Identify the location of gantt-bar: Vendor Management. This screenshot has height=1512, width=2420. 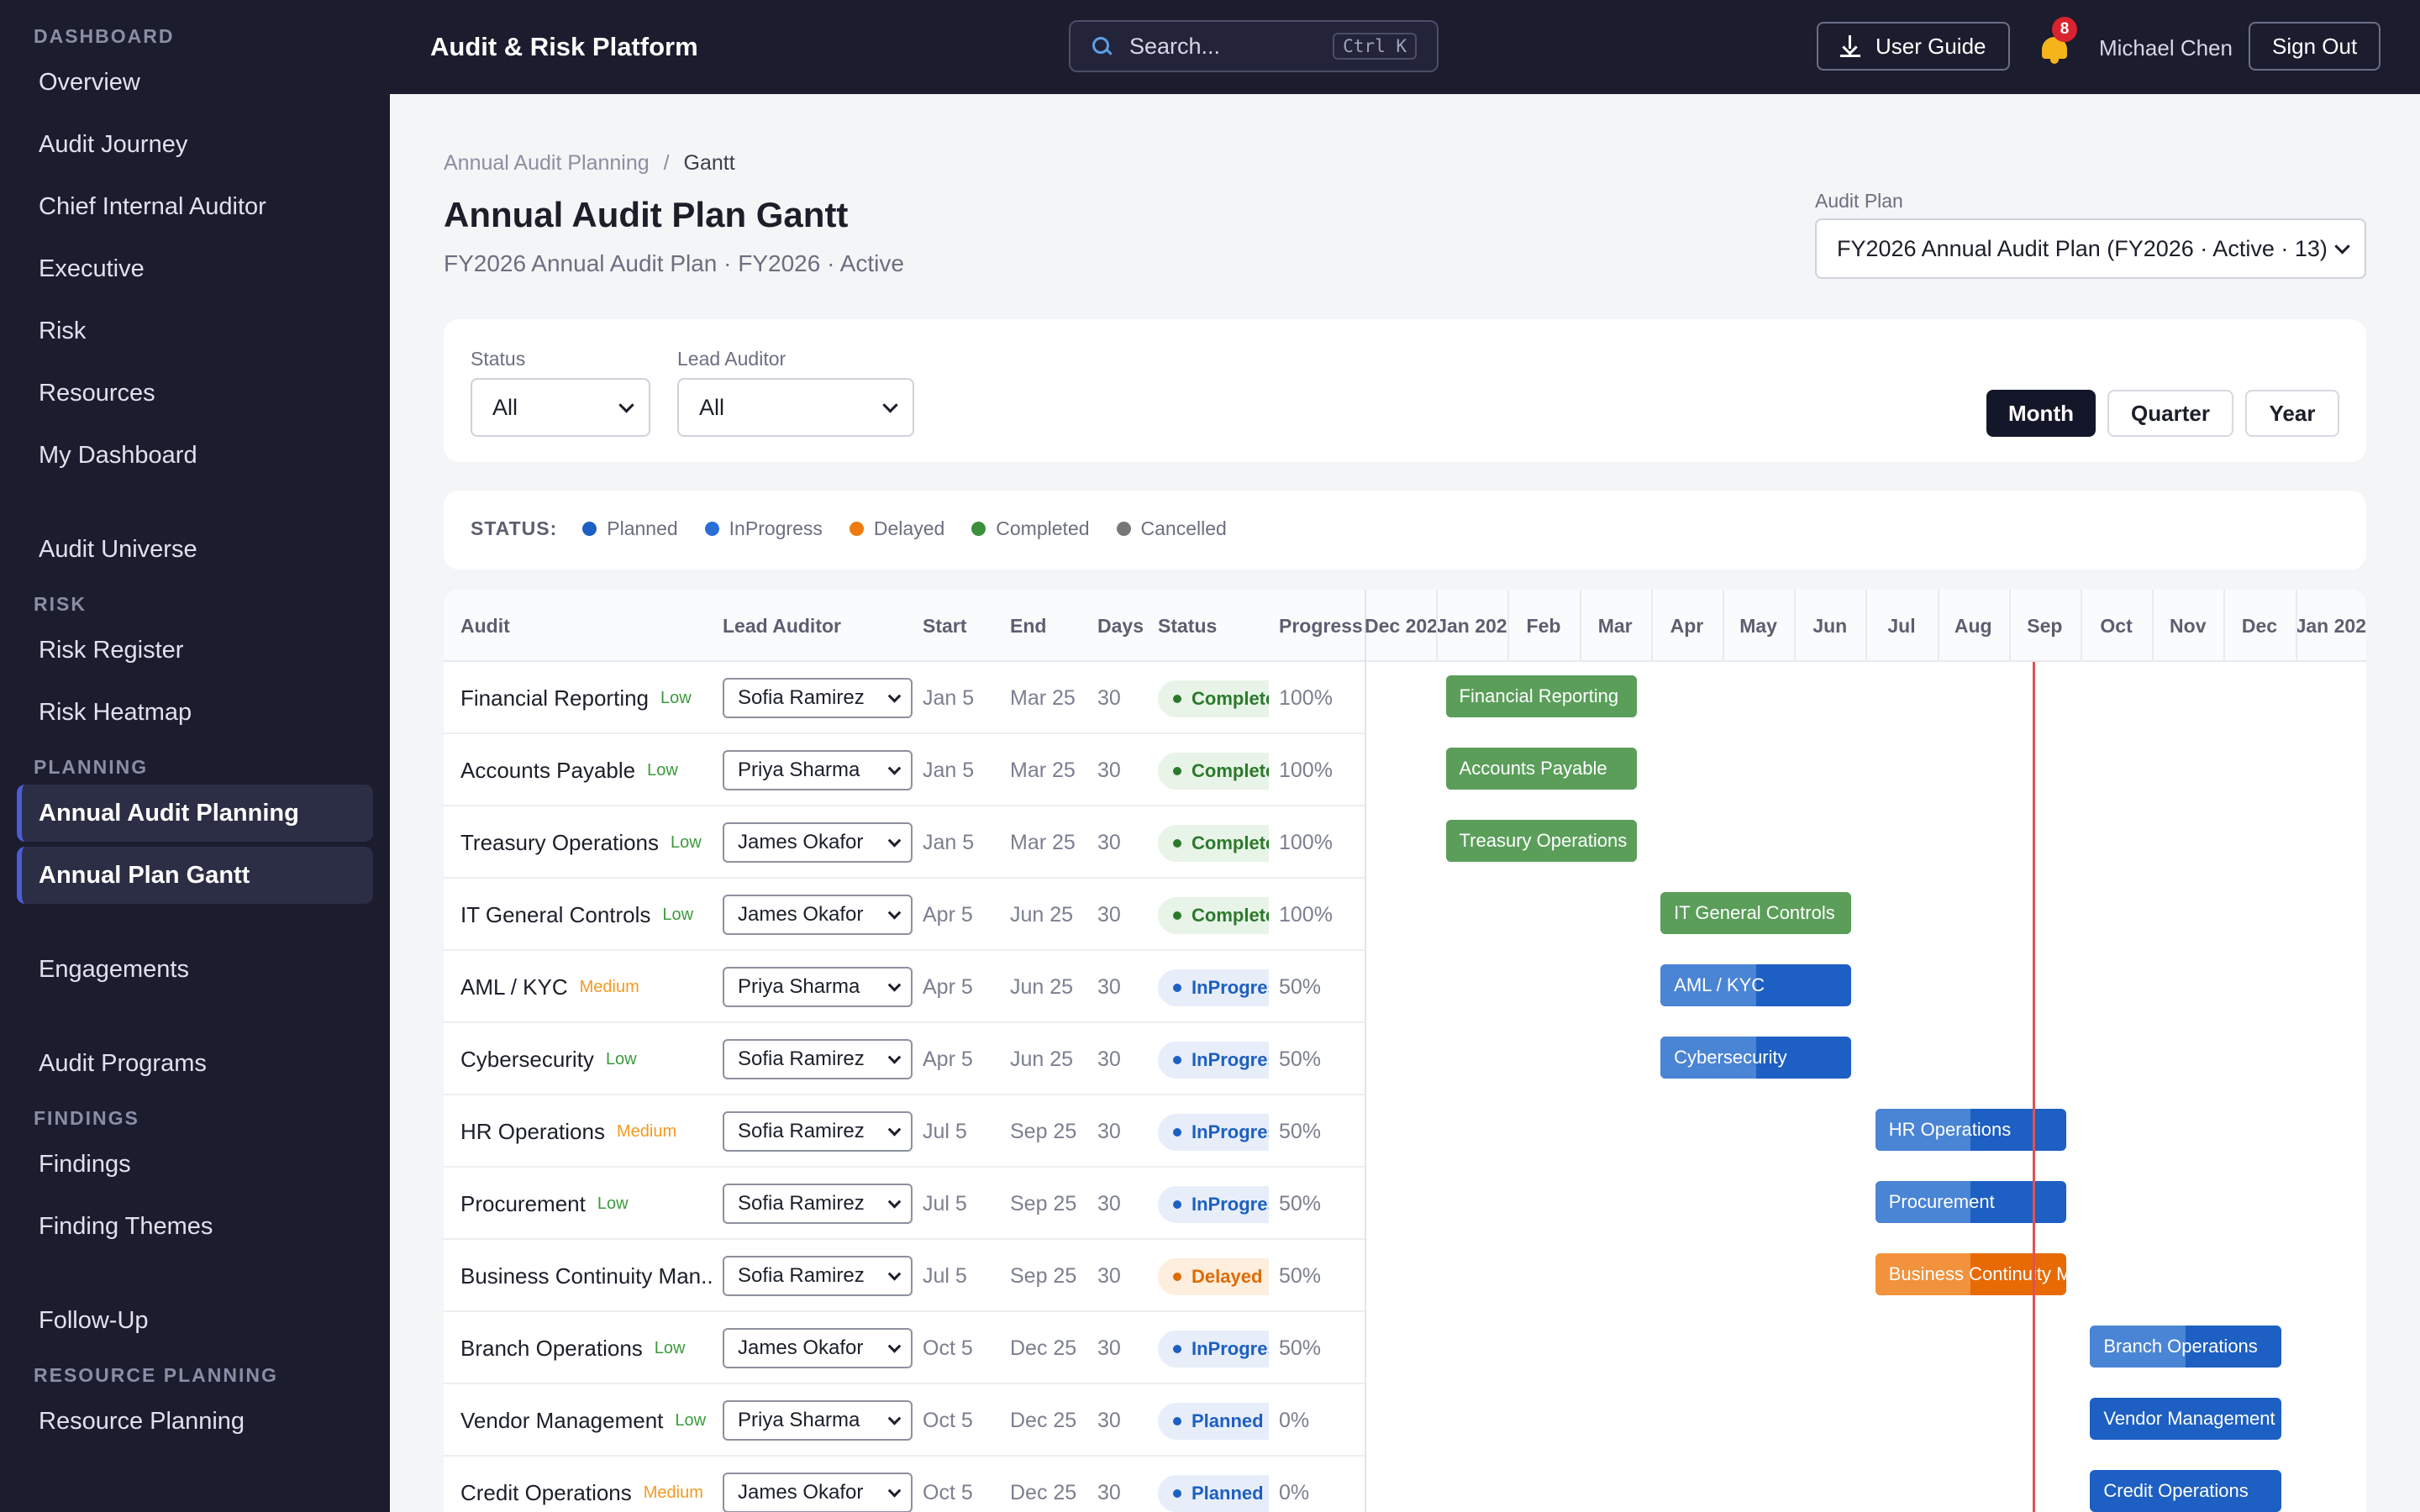
(2185, 1419).